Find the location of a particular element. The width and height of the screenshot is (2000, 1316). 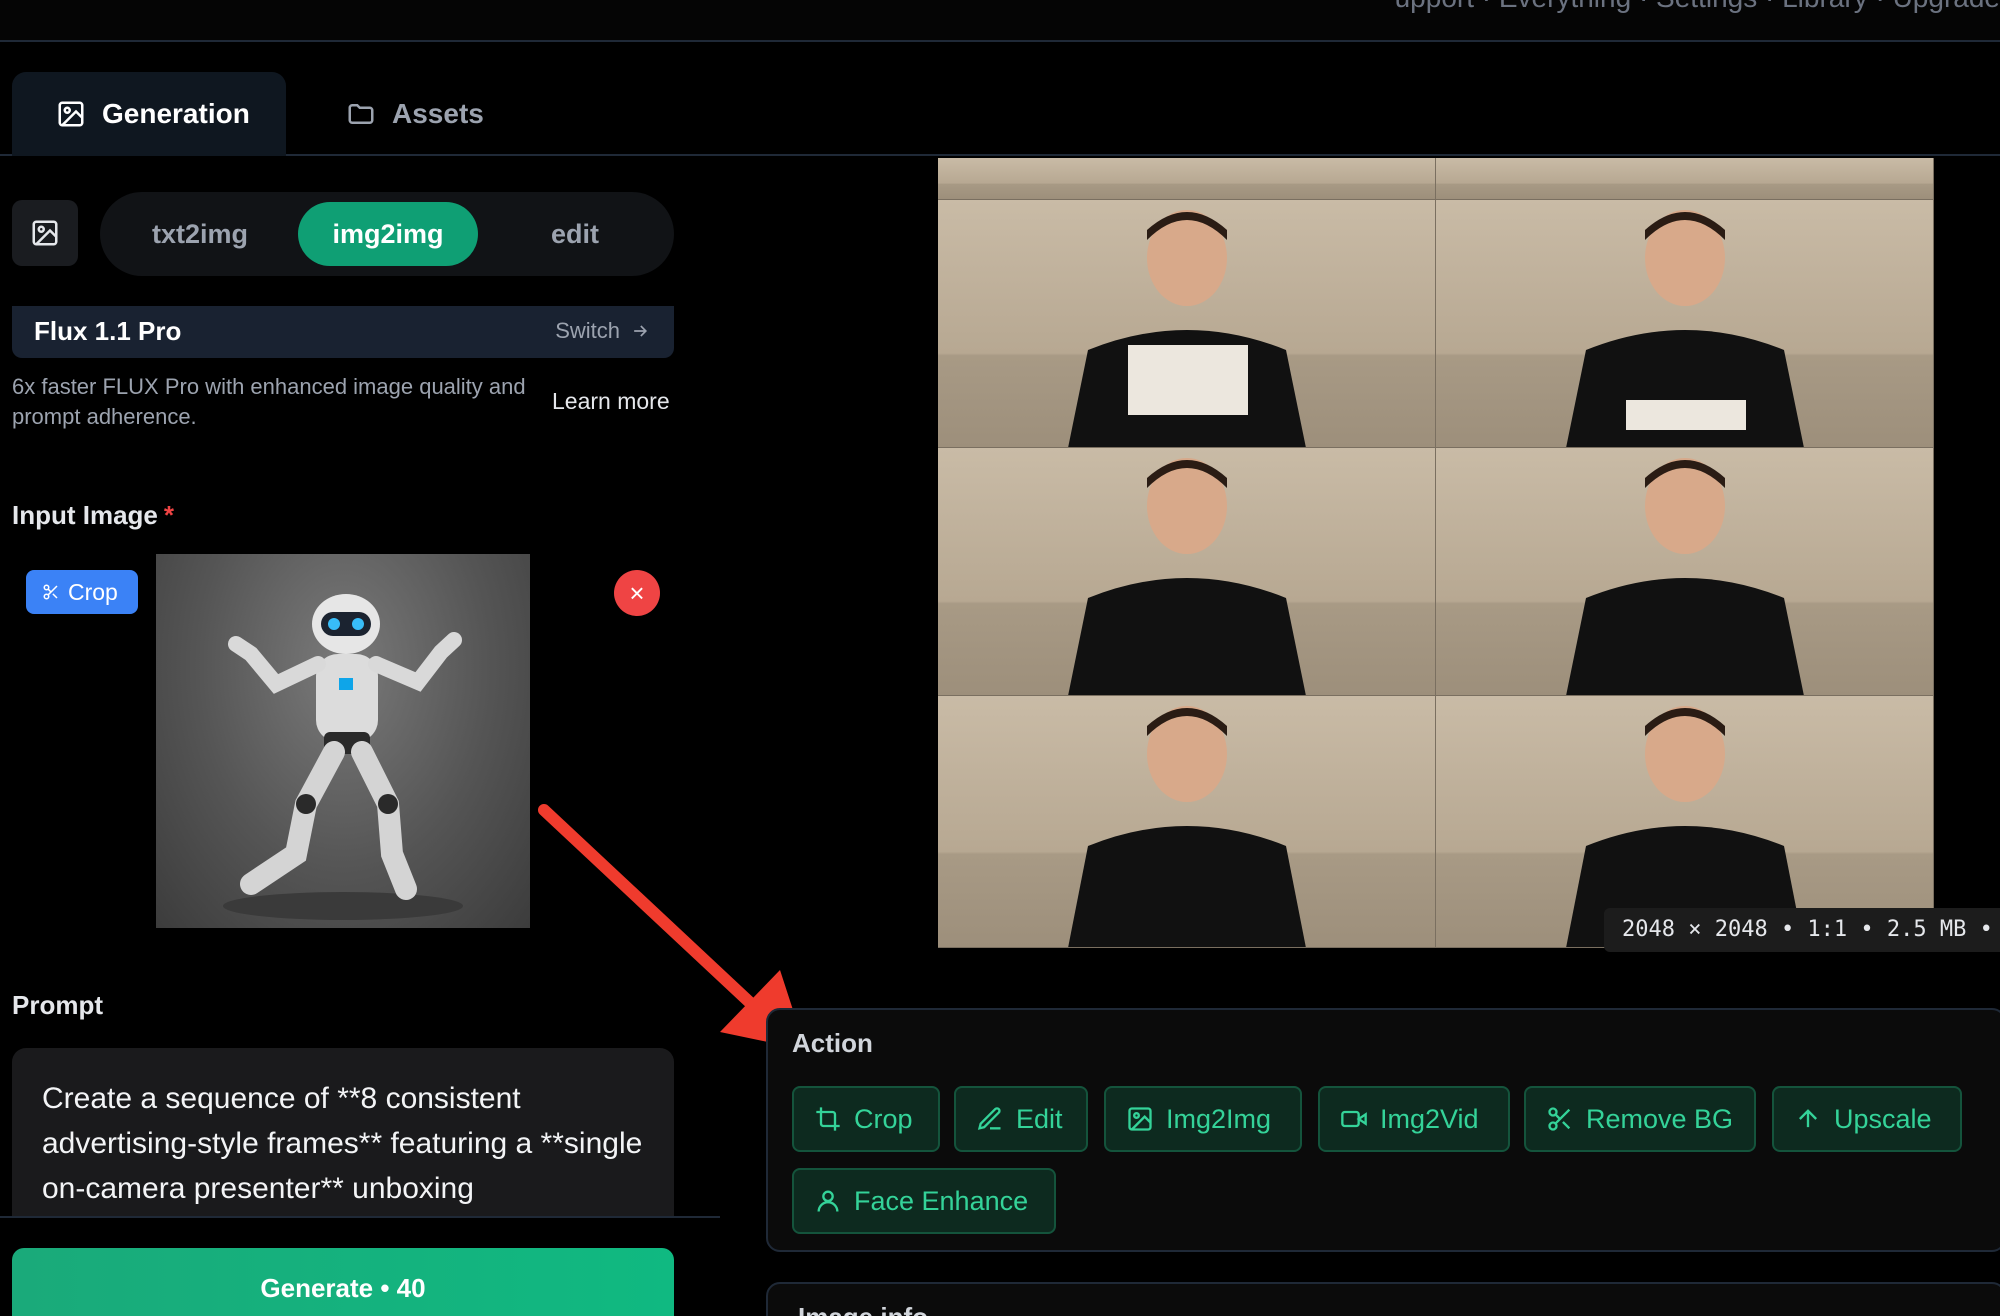

edit-button-label: Edit is located at coordinates (1039, 1118).